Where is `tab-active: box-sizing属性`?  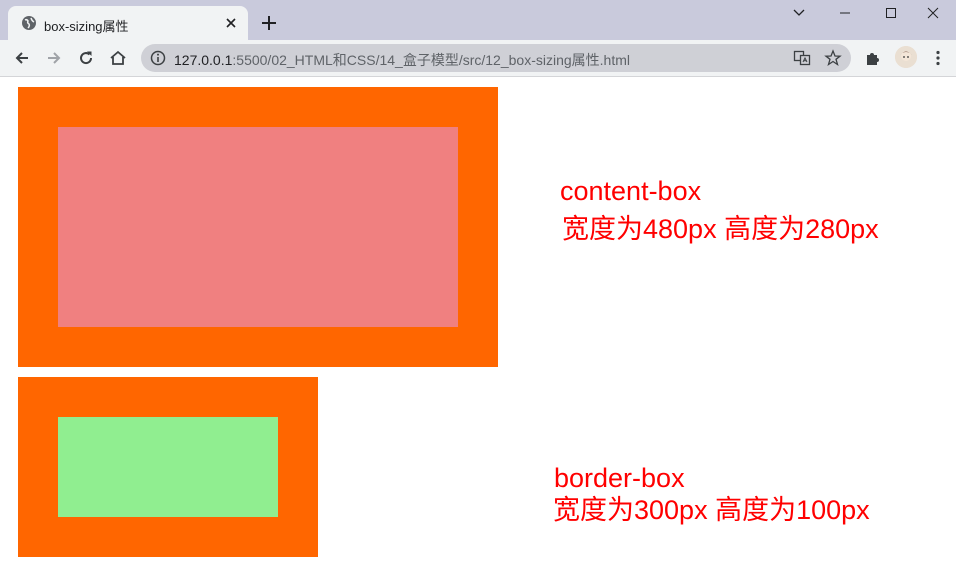
tab-active: box-sizing属性 is located at coordinates (128, 23).